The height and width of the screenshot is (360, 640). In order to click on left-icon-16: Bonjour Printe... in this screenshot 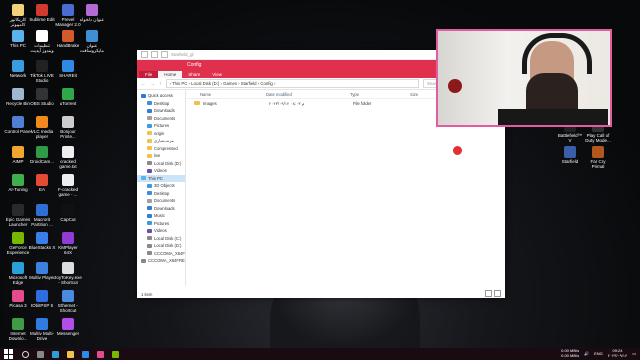, I will do `click(68, 127)`.